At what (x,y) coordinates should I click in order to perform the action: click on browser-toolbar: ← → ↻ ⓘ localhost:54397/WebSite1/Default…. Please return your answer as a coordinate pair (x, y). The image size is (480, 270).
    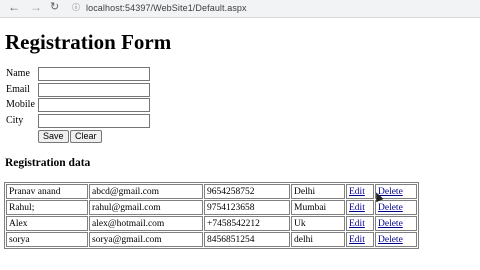
    Looking at the image, I should click on (240, 9).